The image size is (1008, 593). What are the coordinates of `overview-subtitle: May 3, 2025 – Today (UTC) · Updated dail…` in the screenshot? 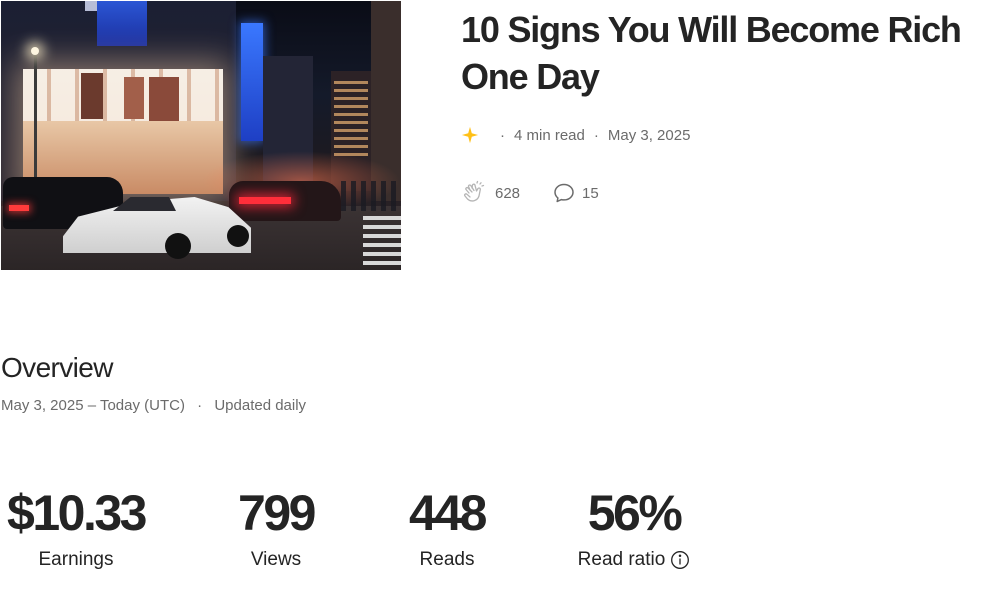 It's located at (153, 405).